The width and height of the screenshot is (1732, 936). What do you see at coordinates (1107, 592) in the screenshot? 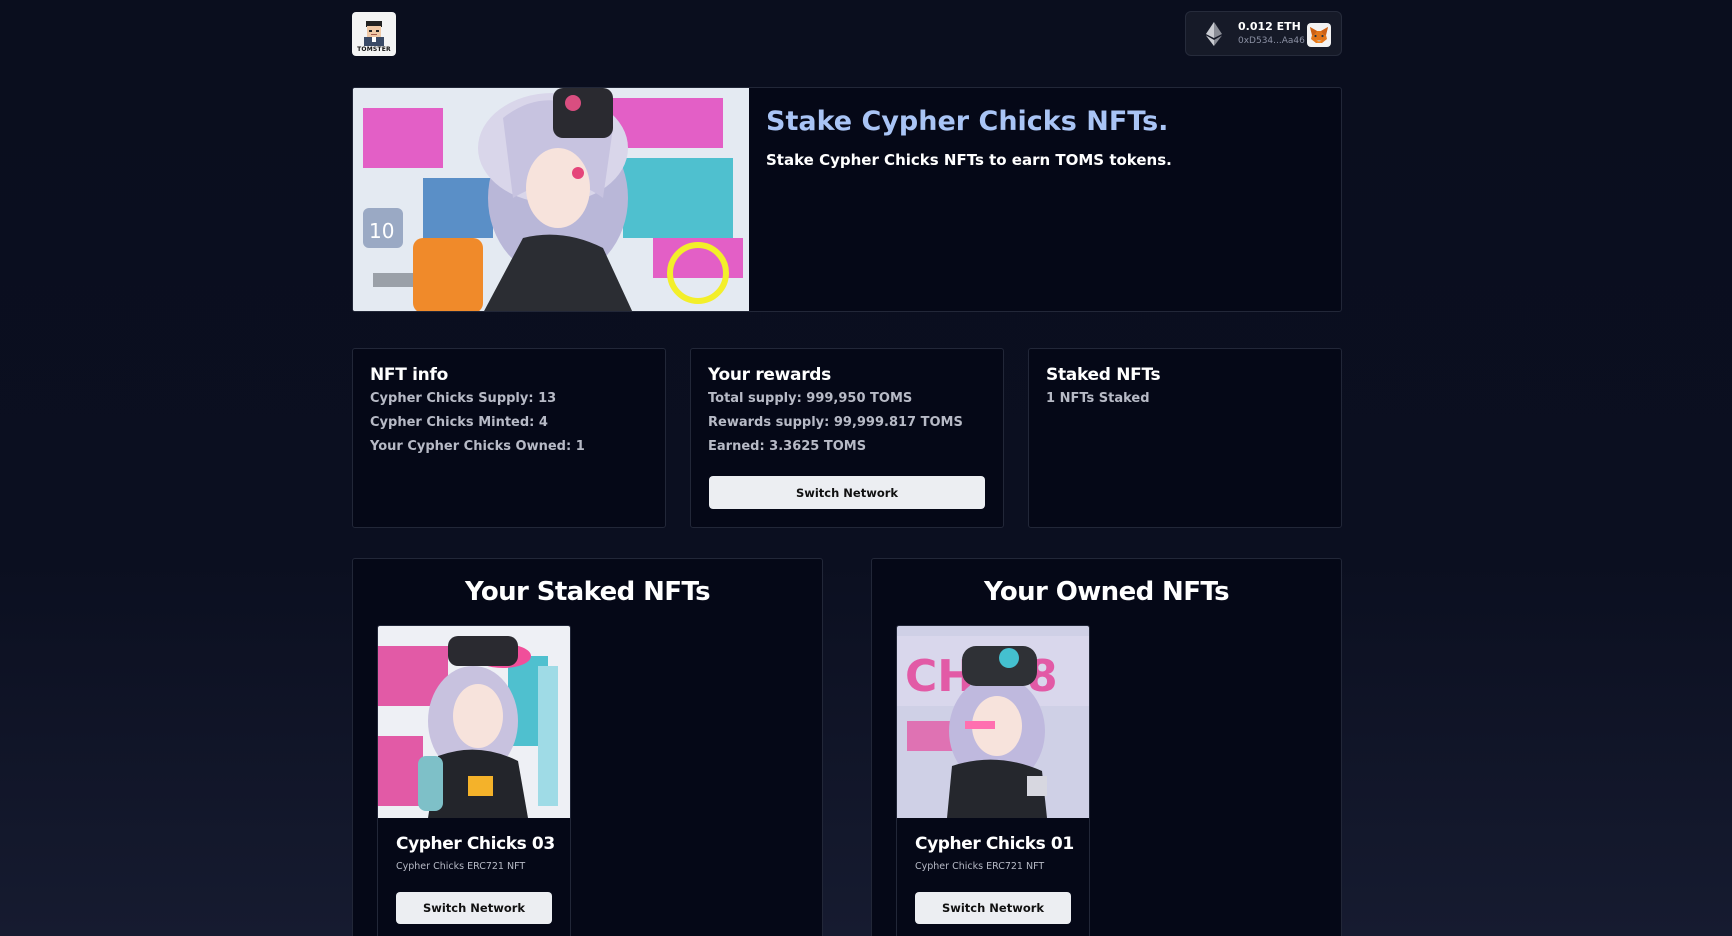
I see `owned-panel-title: Your Owned NFTs` at bounding box center [1107, 592].